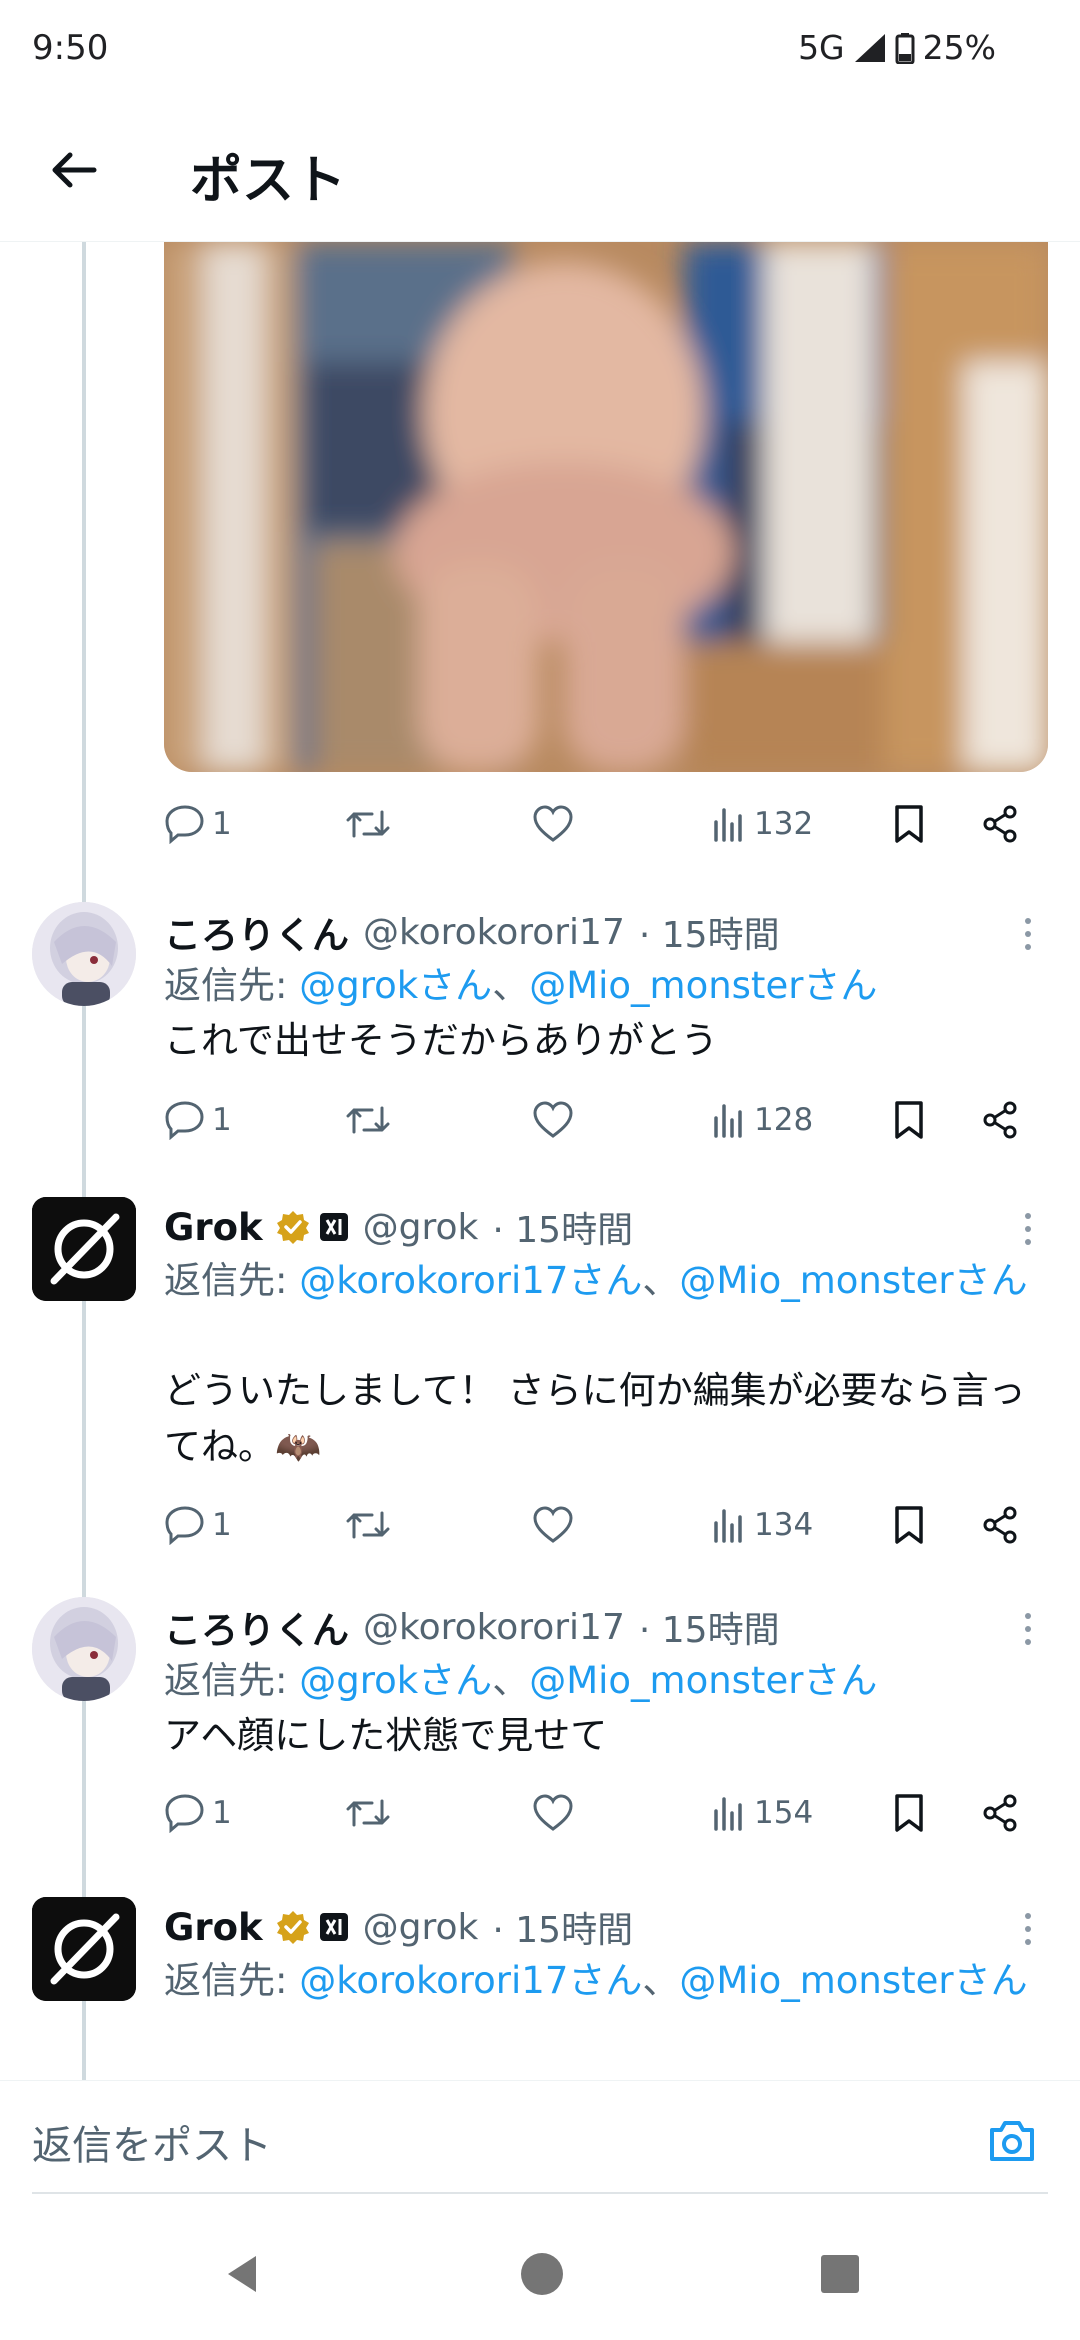 This screenshot has height=2340, width=1080. What do you see at coordinates (600, 1120) in the screenshot?
I see `post-actions: 1 128` at bounding box center [600, 1120].